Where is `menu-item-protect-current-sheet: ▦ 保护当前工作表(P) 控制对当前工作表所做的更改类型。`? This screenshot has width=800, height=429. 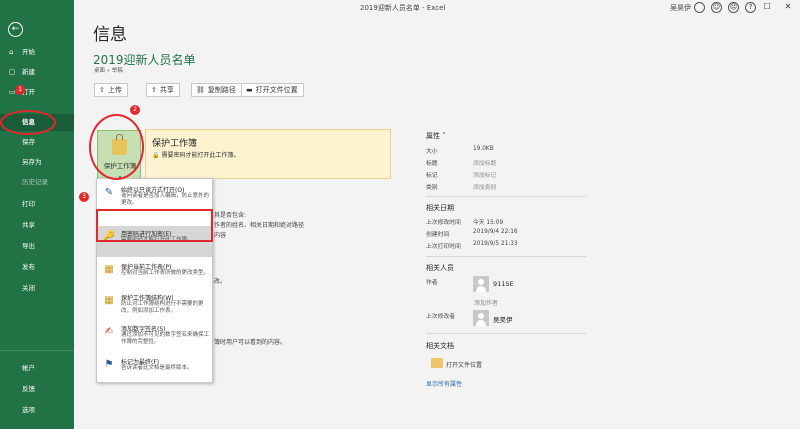 menu-item-protect-current-sheet: ▦ 保护当前工作表(P) 控制对当前工作表所做的更改类型。 is located at coordinates (154, 274).